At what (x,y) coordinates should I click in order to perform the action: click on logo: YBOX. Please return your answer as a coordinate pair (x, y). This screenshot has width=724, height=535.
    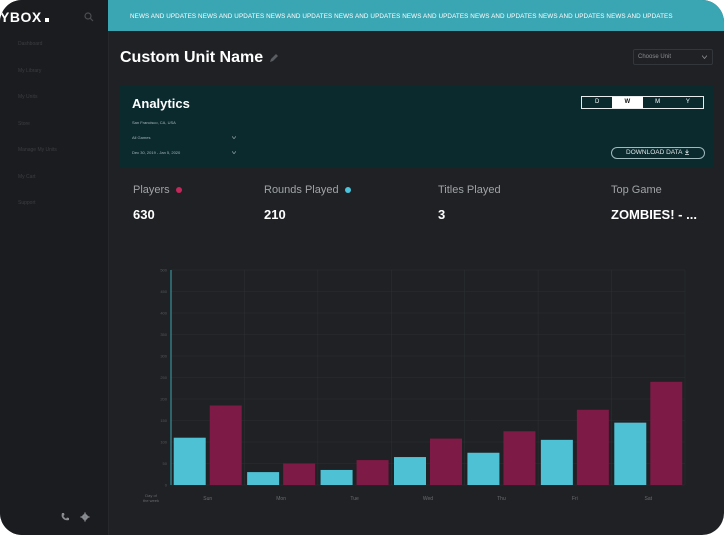
    Looking at the image, I should click on (24, 17).